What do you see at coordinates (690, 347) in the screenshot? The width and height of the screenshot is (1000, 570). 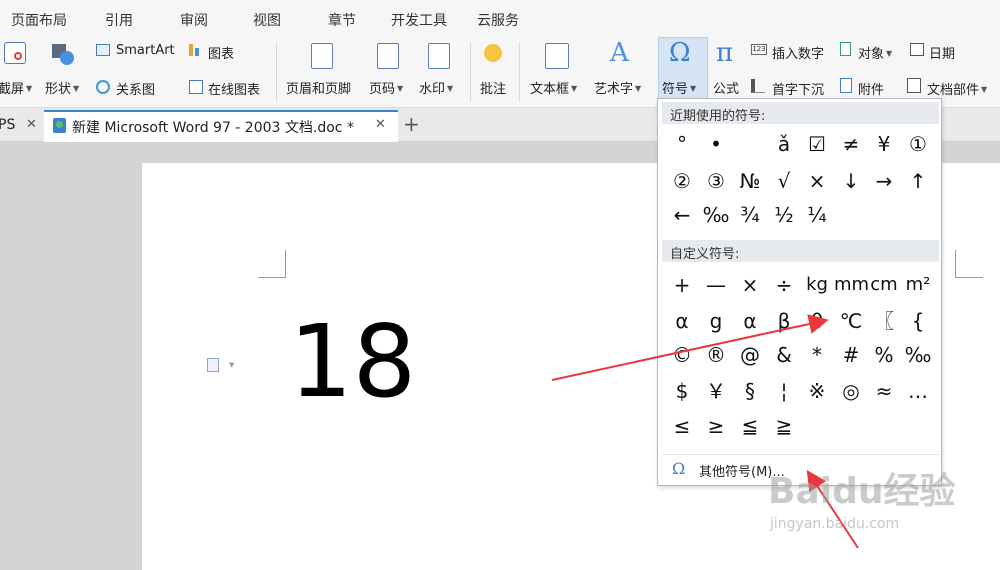 I see `red-arrow-to-celsius` at bounding box center [690, 347].